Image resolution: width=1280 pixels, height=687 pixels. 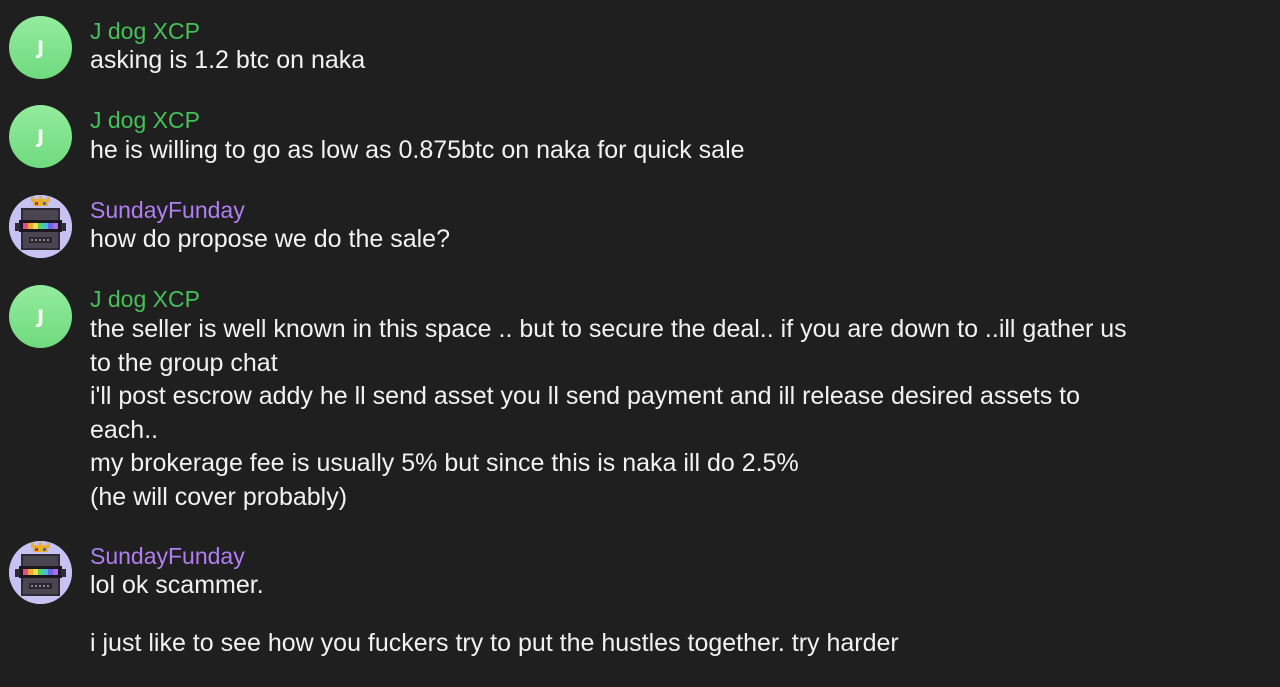 What do you see at coordinates (184, 362) in the screenshot?
I see `message-line: to the group chat` at bounding box center [184, 362].